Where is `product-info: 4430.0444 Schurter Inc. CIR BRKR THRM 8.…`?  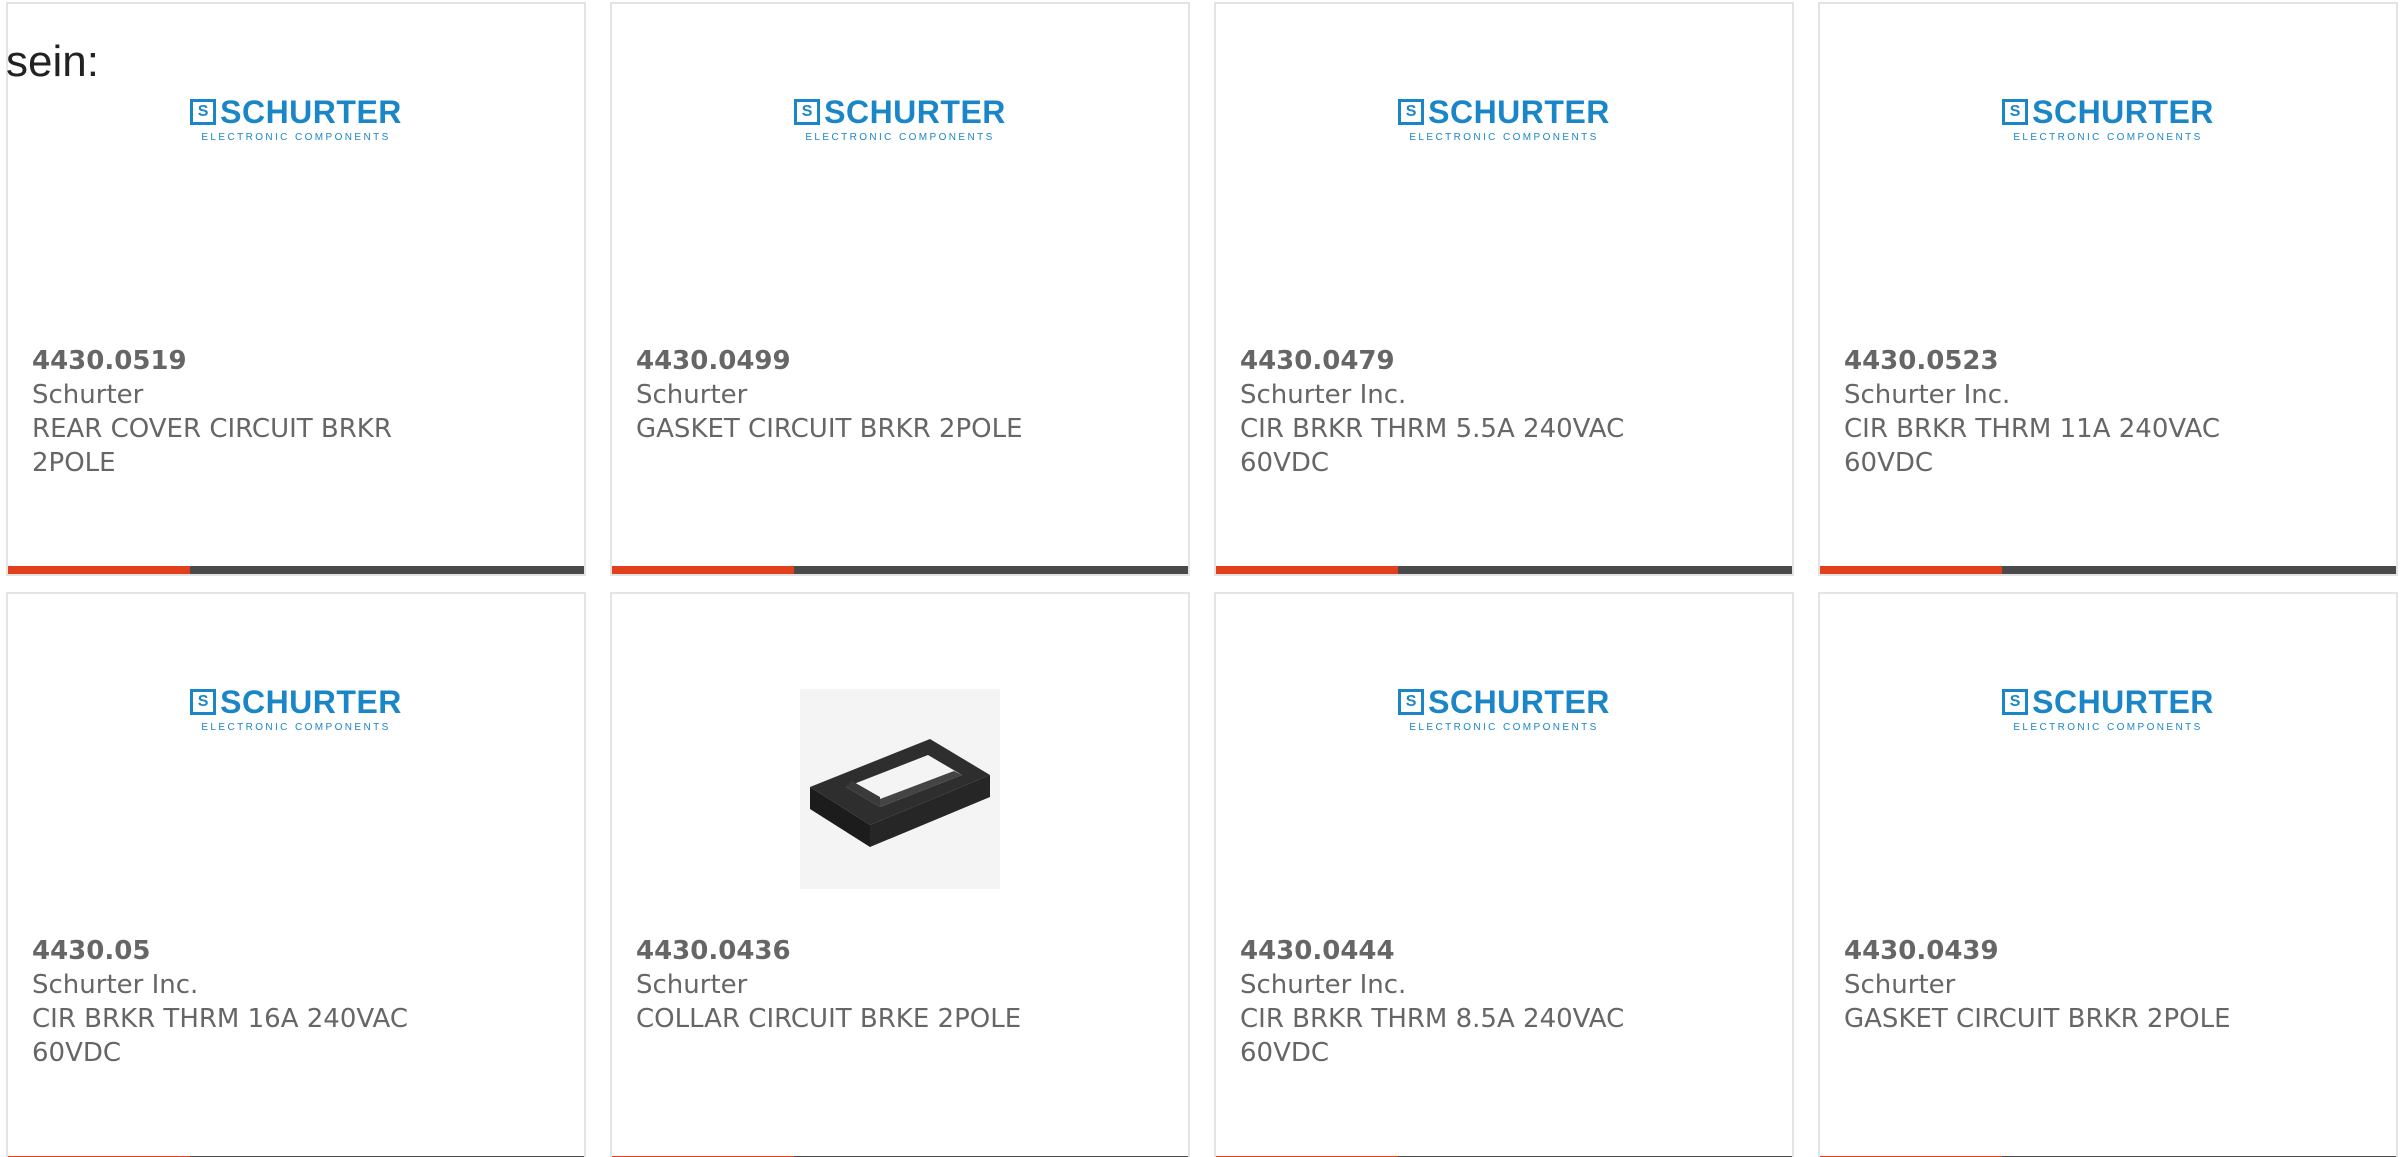 product-info: 4430.0444 Schurter Inc. CIR BRKR THRM 8.… is located at coordinates (1504, 1002).